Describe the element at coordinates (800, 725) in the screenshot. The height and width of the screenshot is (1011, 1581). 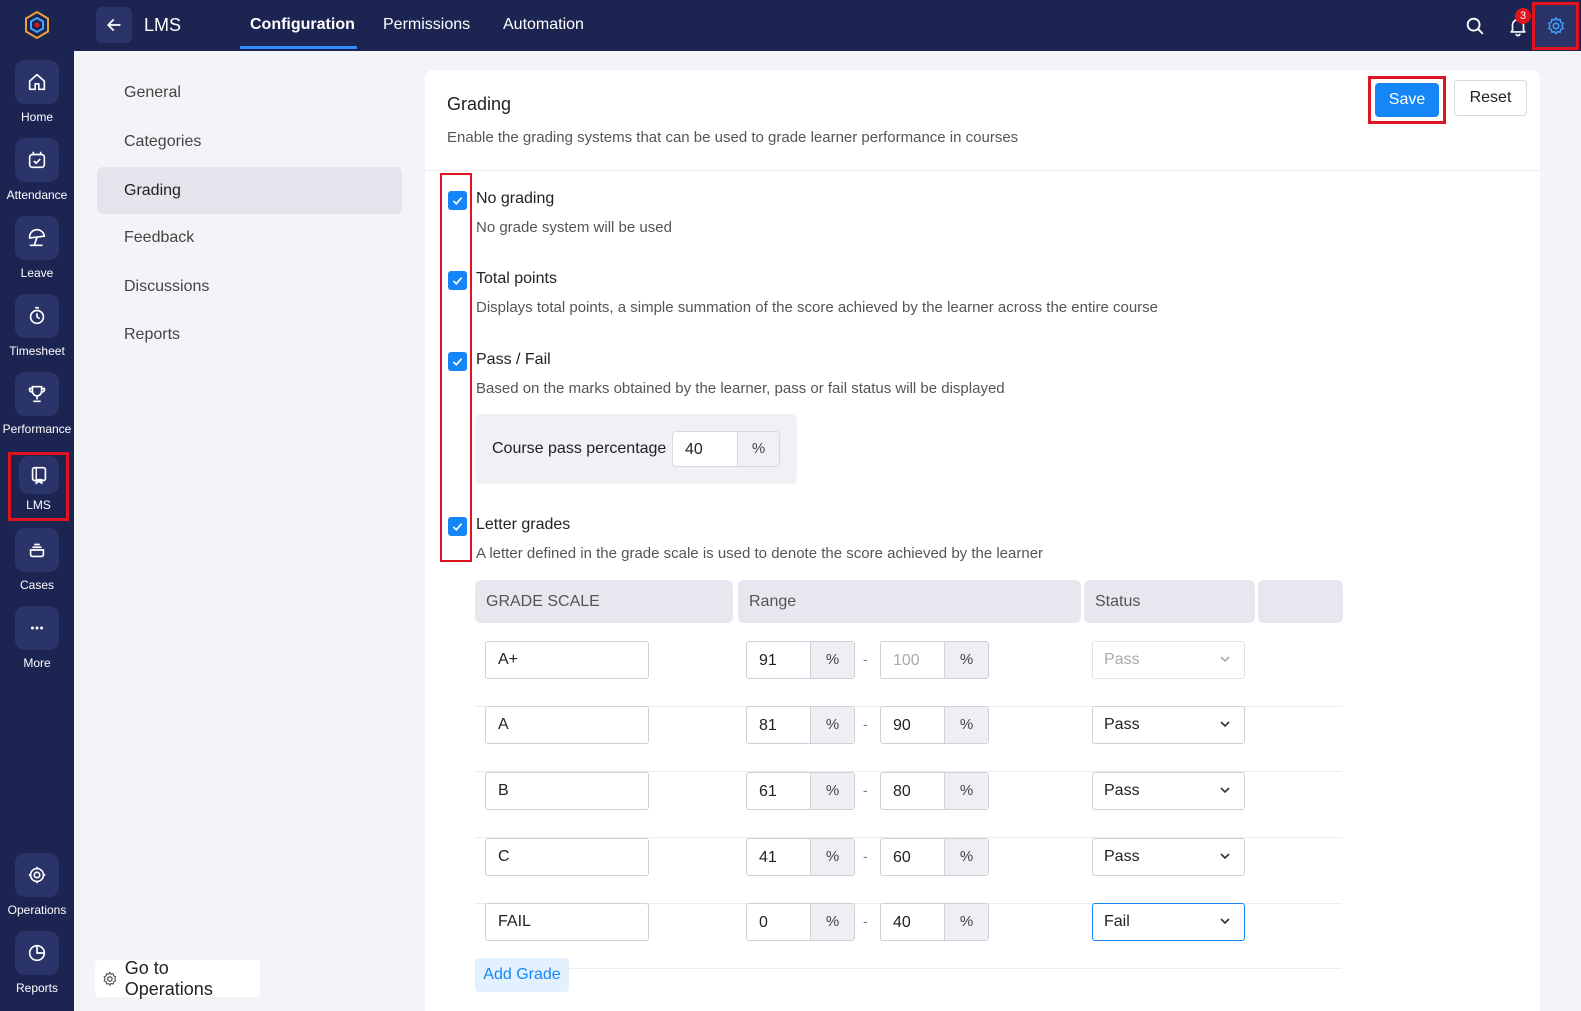
I see `range-from-input: 81%` at that location.